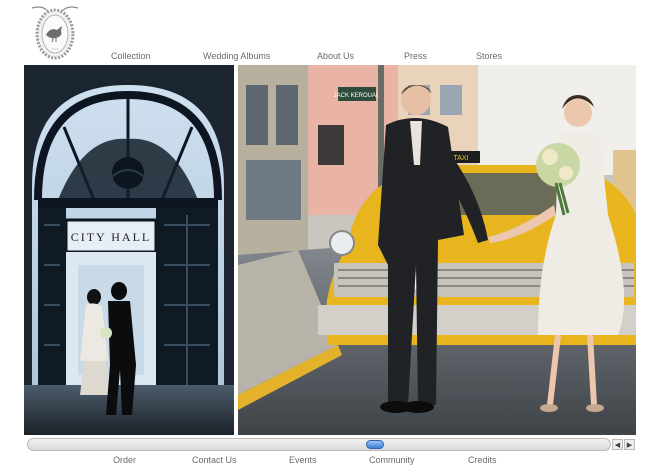 This screenshot has width=660, height=472. I want to click on gallery-scrollbar: ◀ ▶, so click(331, 445).